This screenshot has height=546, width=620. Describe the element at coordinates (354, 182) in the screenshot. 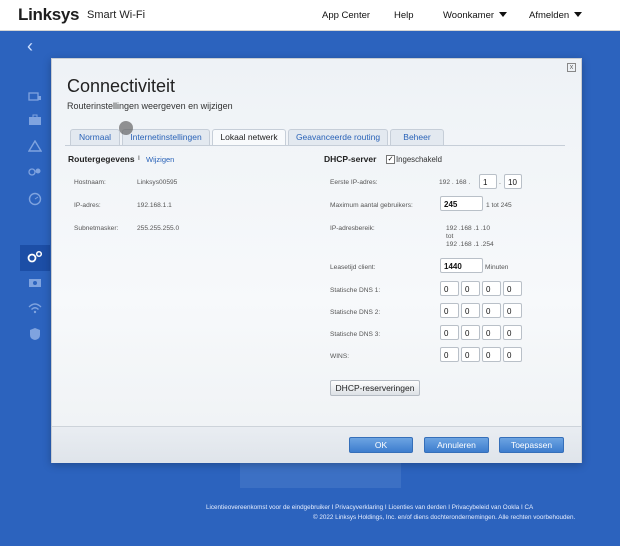

I see `start-ip-label: Eerste IP-adres:` at that location.